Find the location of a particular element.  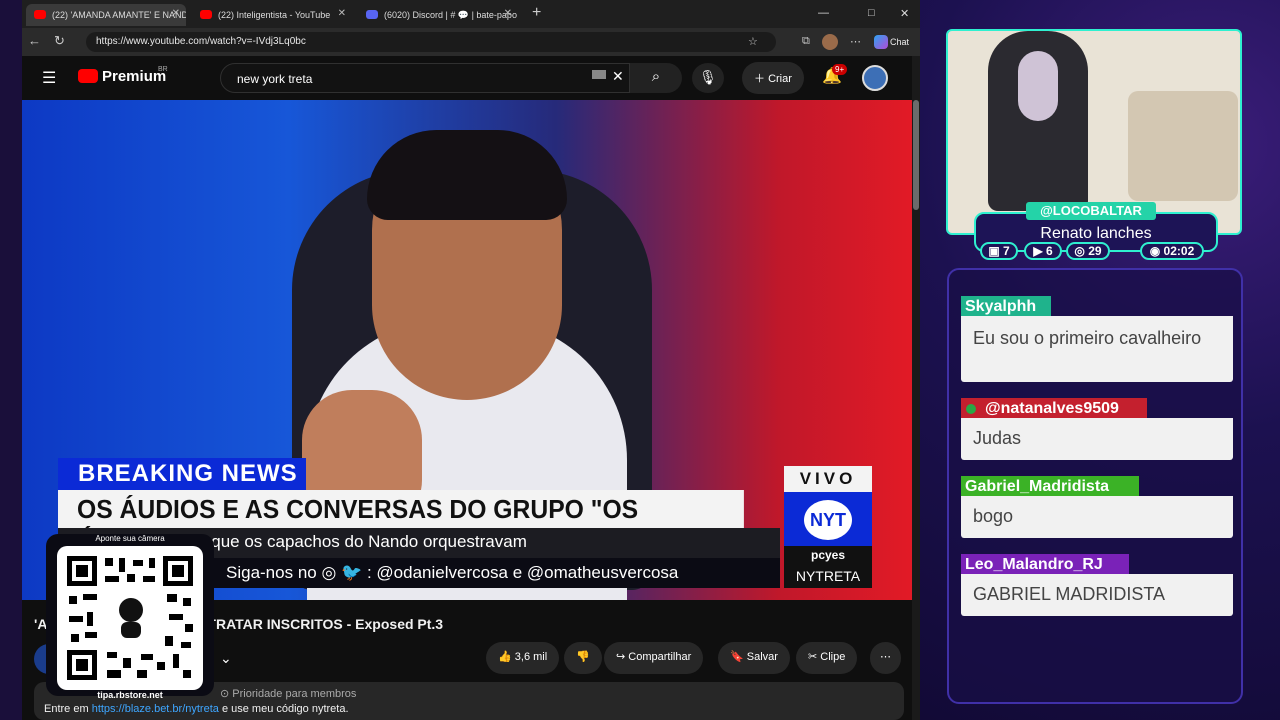

copilot-chat-button: Chat is located at coordinates (894, 42).